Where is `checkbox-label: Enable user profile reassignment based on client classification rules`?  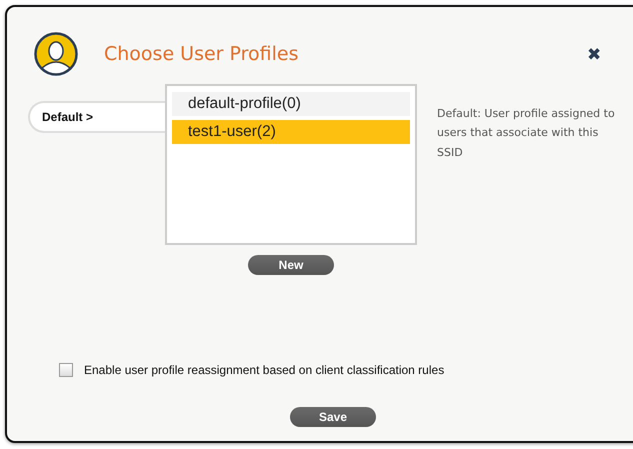 checkbox-label: Enable user profile reassignment based on client classification rules is located at coordinates (264, 370).